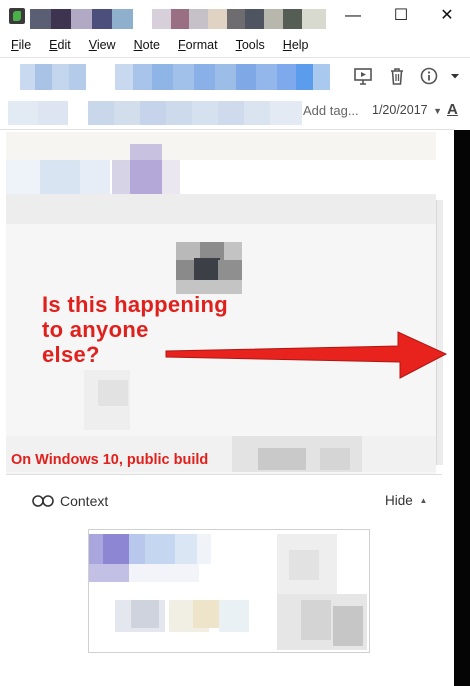  Describe the element at coordinates (429, 77) in the screenshot. I see `info-icon` at that location.